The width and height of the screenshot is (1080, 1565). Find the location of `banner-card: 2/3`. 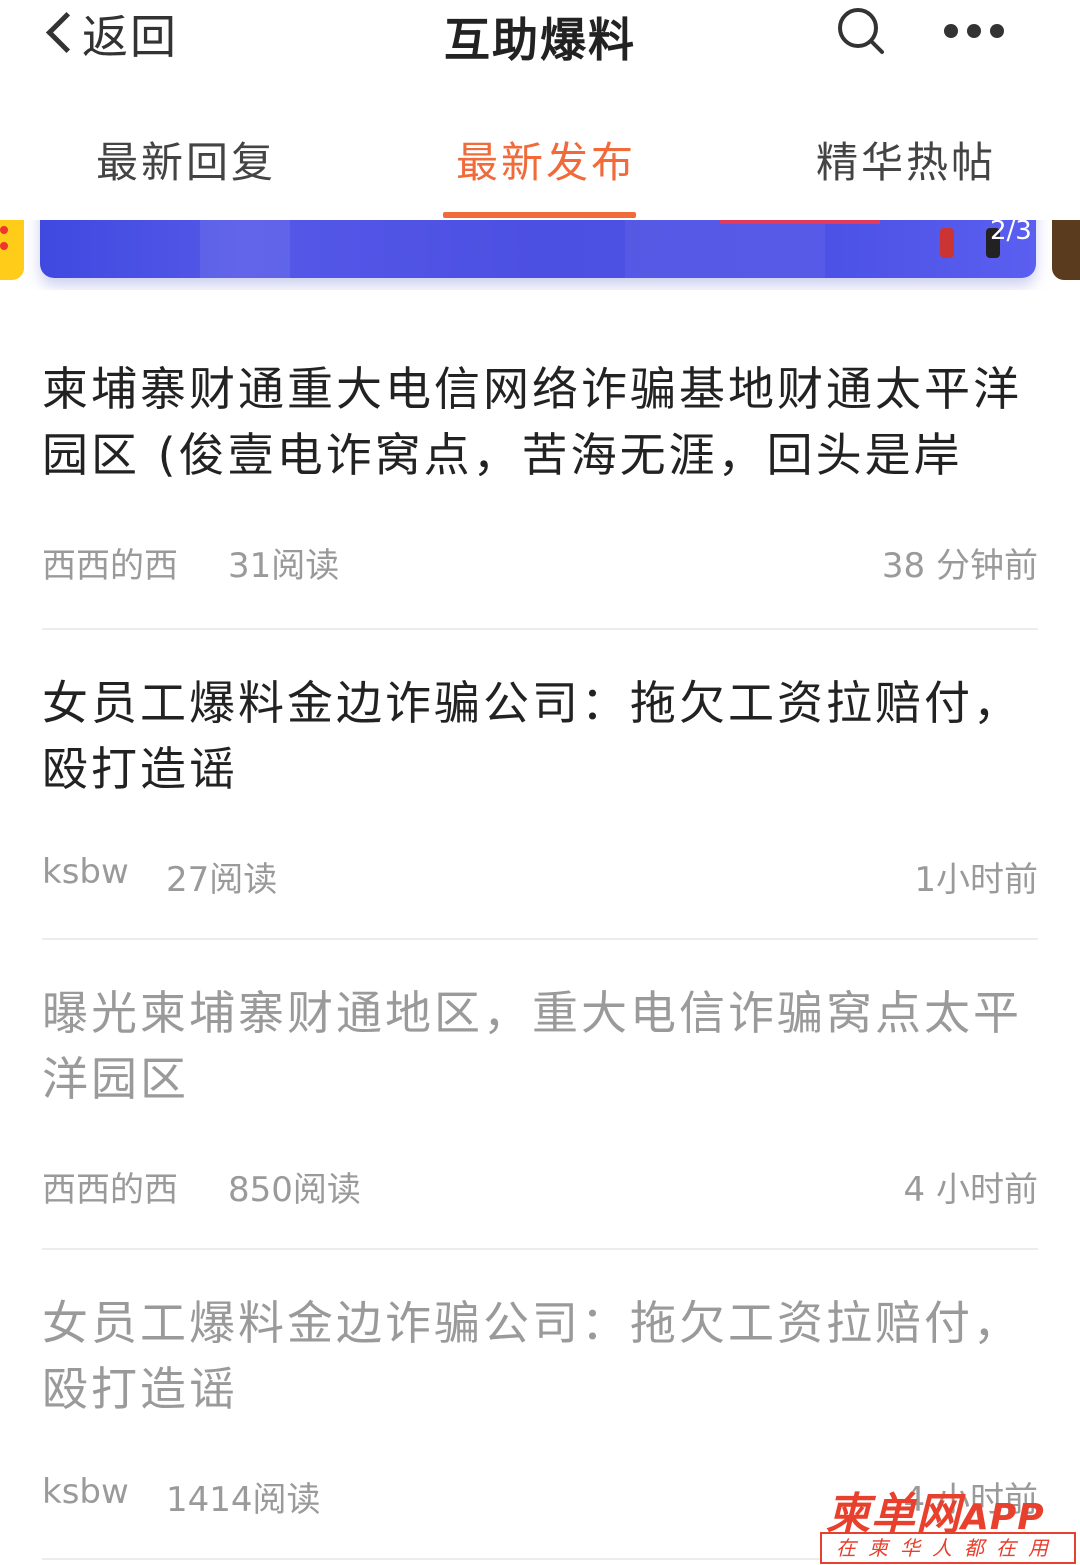

banner-card: 2/3 is located at coordinates (538, 249).